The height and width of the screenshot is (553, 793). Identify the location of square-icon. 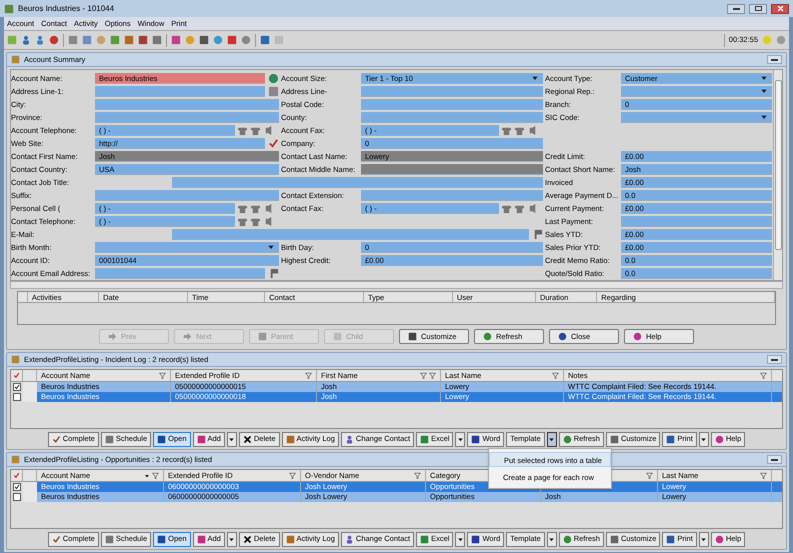
(273, 91).